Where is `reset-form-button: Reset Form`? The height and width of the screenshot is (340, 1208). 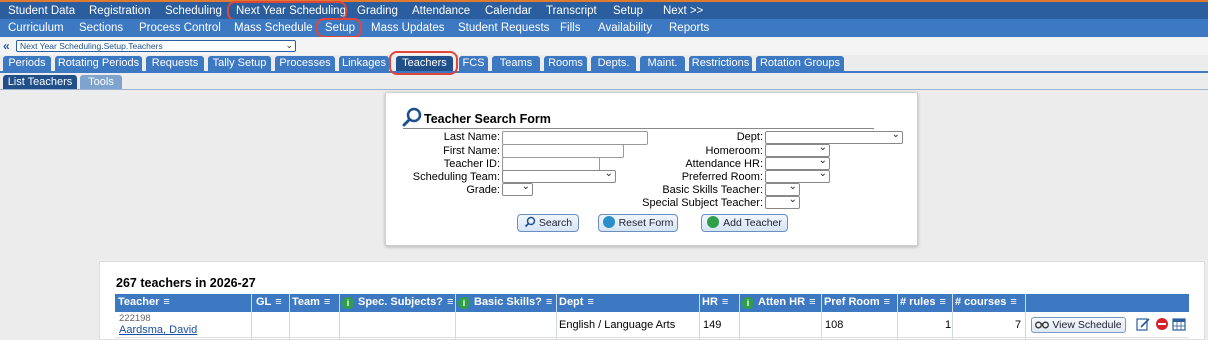 reset-form-button: Reset Form is located at coordinates (638, 223).